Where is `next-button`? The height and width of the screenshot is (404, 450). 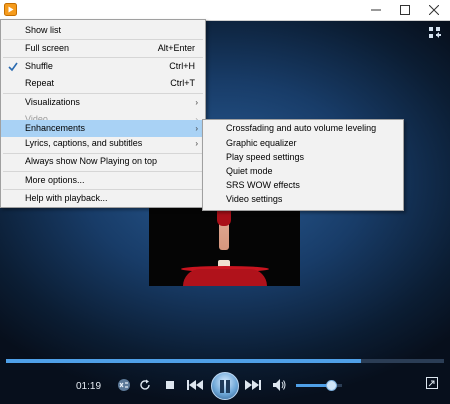 next-button is located at coordinates (253, 385).